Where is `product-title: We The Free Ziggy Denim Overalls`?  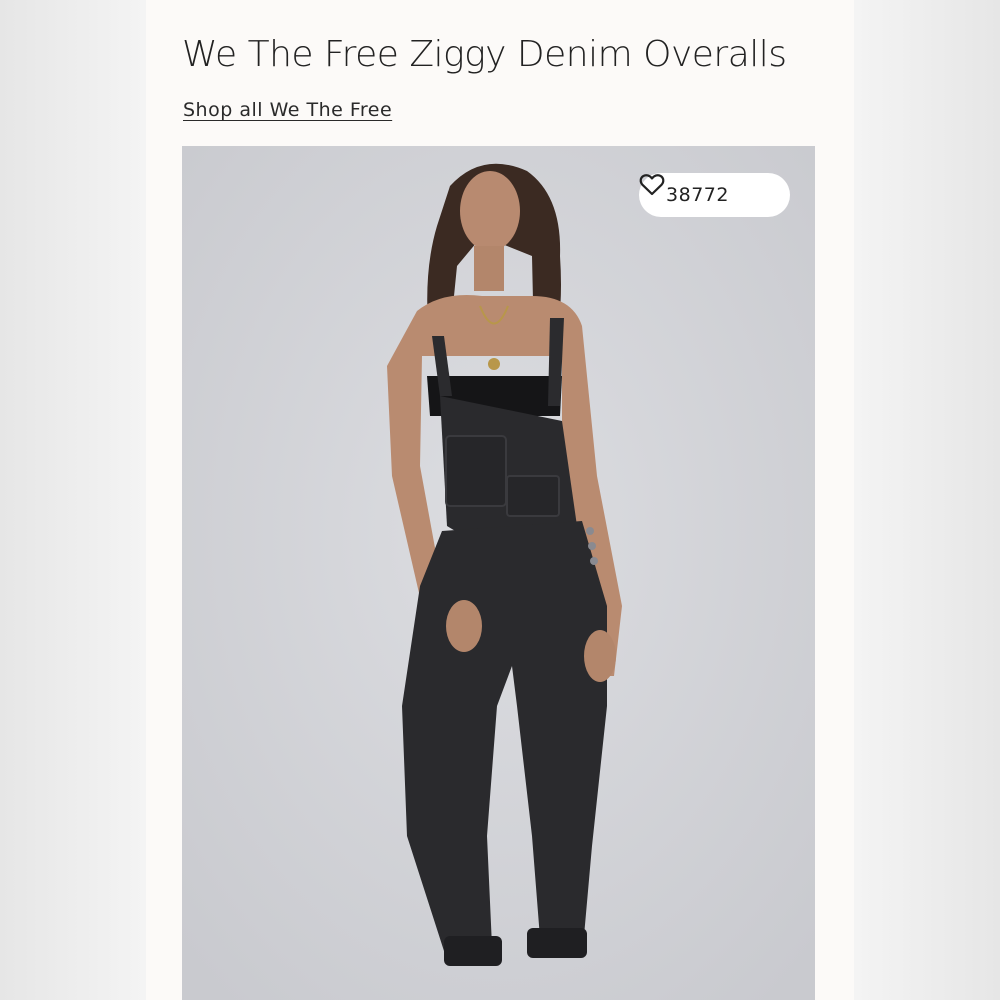
product-title: We The Free Ziggy Denim Overalls is located at coordinates (484, 54).